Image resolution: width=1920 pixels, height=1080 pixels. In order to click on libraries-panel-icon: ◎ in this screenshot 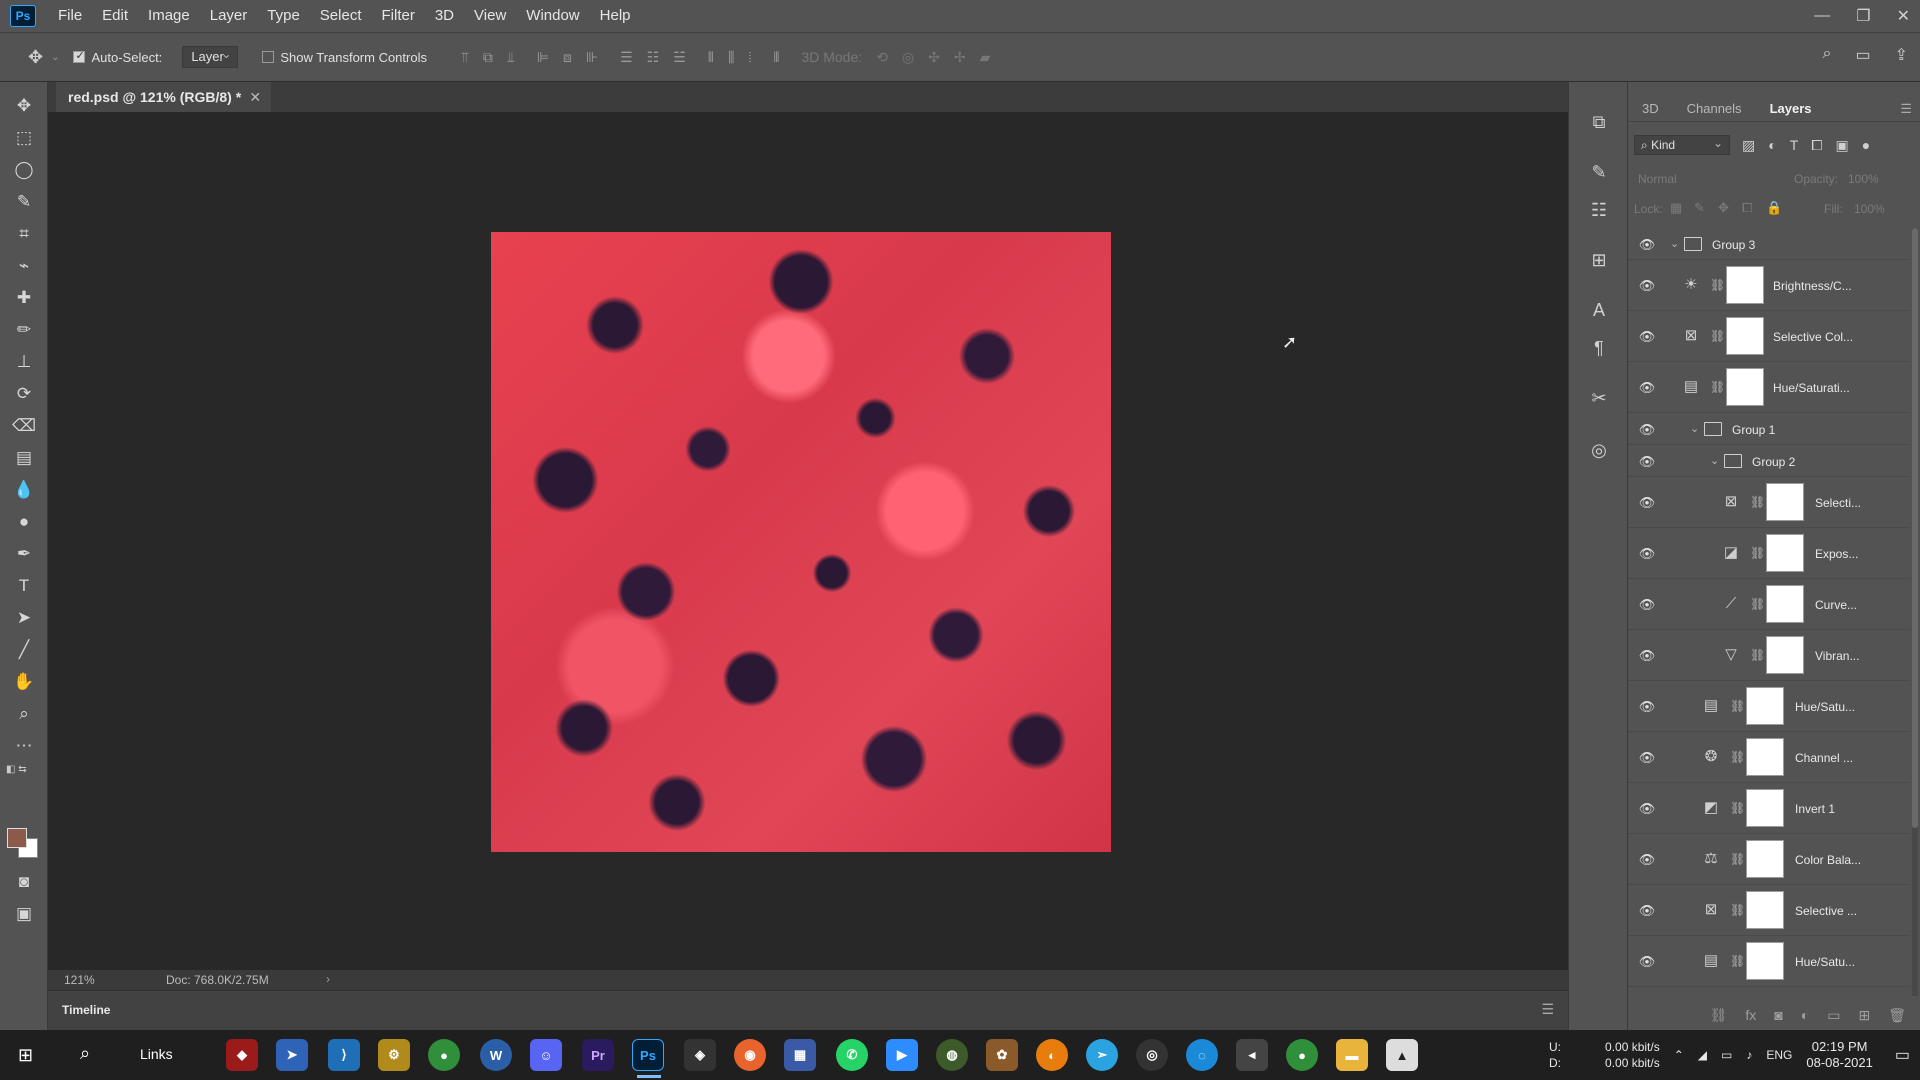, I will do `click(1599, 450)`.